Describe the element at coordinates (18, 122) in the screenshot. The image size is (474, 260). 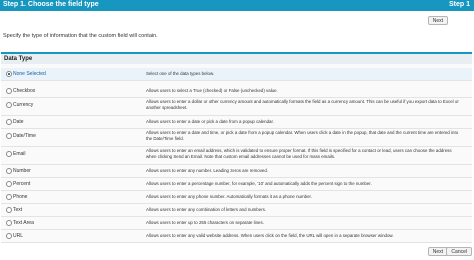
I see `type-label: Date` at that location.